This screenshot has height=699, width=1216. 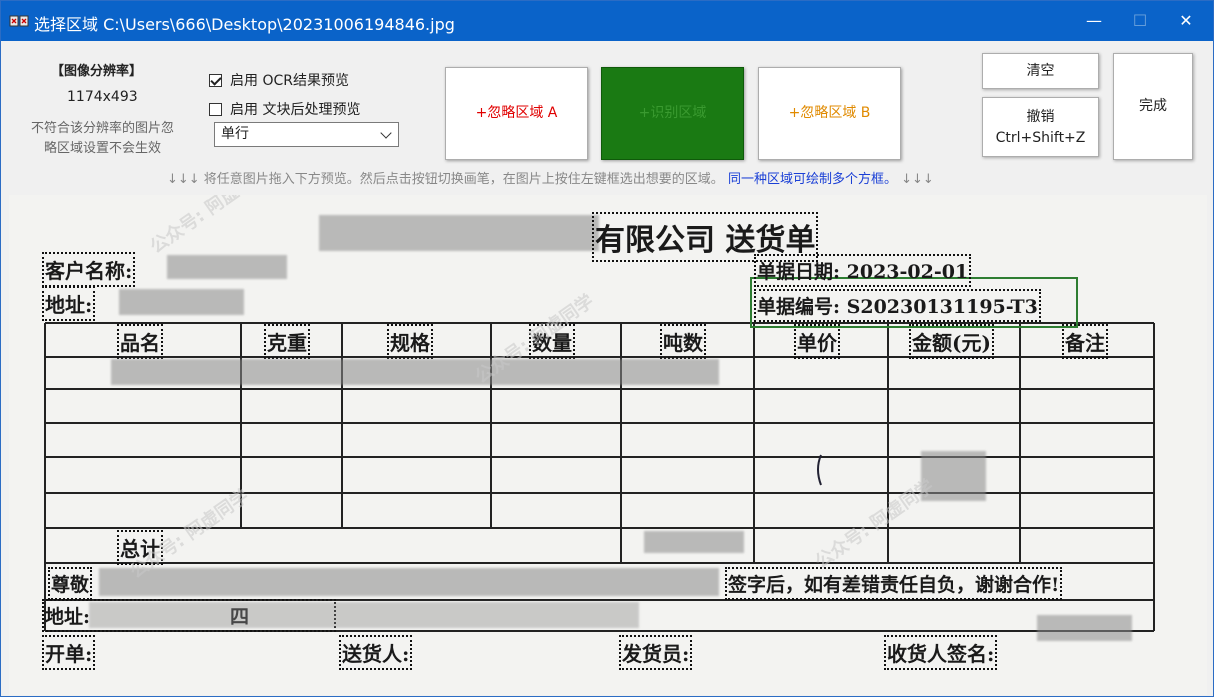 What do you see at coordinates (812, 179) in the screenshot?
I see `hint-blue-text: 同一种区域可绘制多个方框。` at bounding box center [812, 179].